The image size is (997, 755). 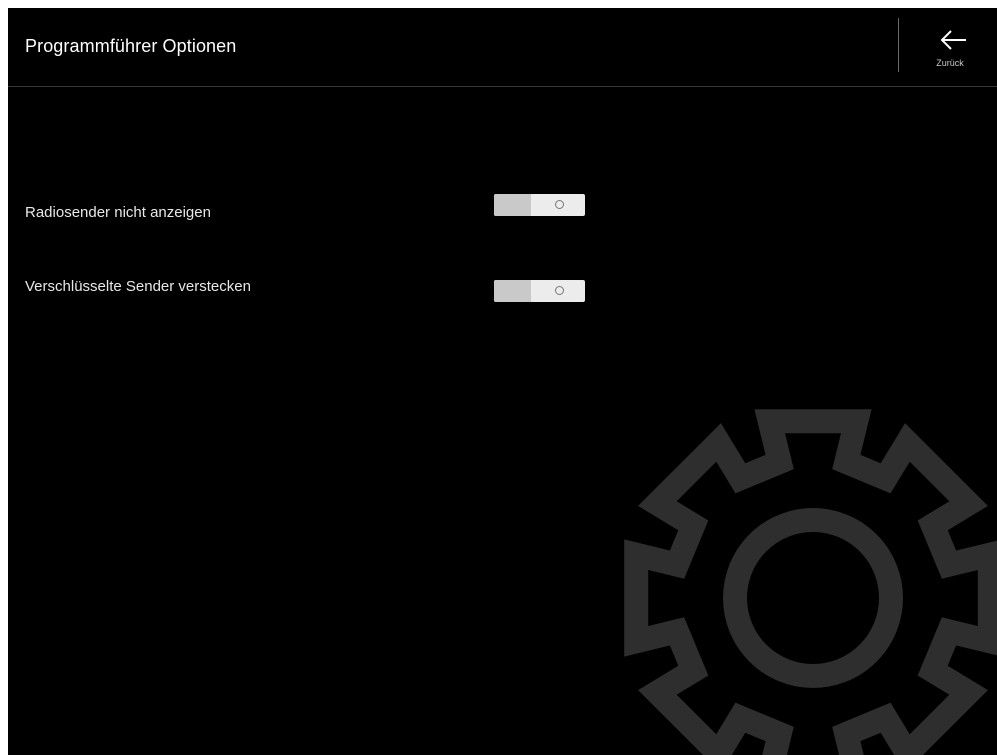 What do you see at coordinates (950, 63) in the screenshot?
I see `back-label: Zurück` at bounding box center [950, 63].